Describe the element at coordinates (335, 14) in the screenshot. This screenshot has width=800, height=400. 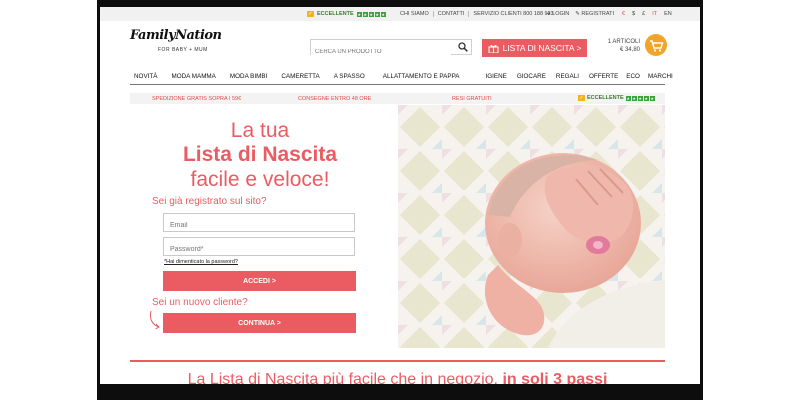
I see `trust-label: ECCELLENTE` at that location.